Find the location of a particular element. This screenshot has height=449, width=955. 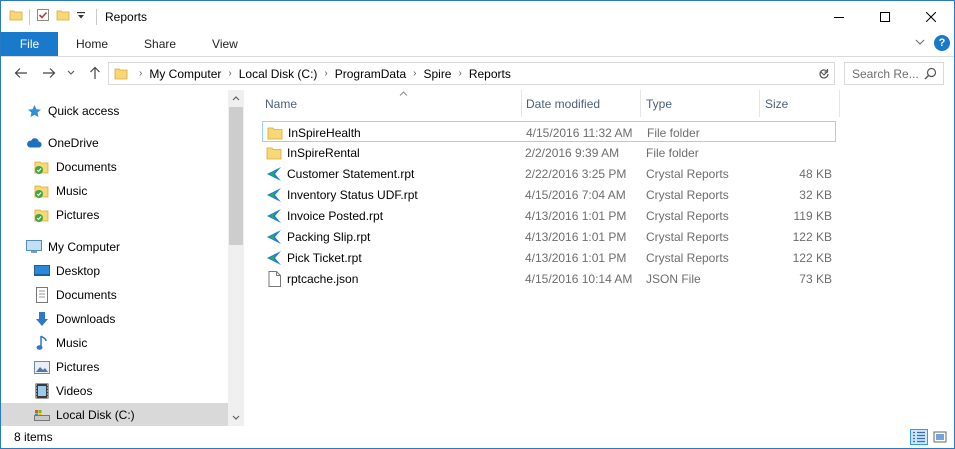

status-bar: 8 items is located at coordinates (477, 437).